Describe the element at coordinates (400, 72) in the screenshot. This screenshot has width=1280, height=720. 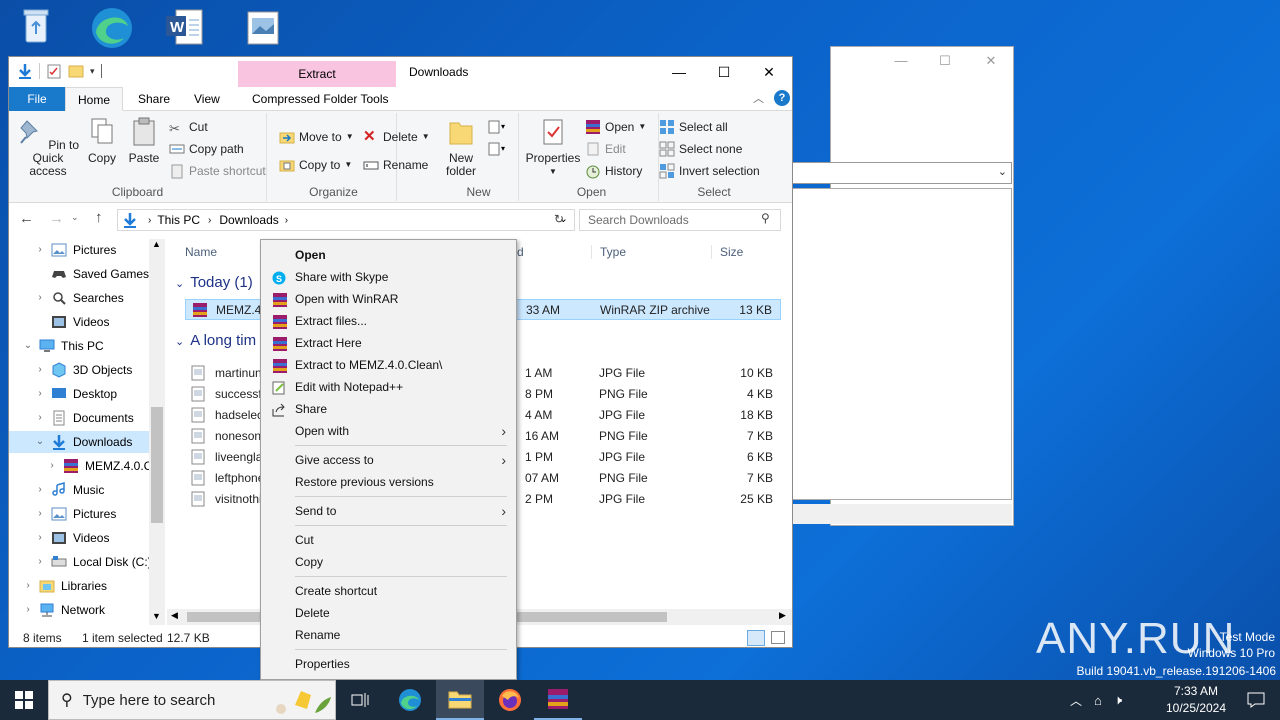
I see `title-bar: ▾ Extract Downloads — ☐ ✕` at that location.